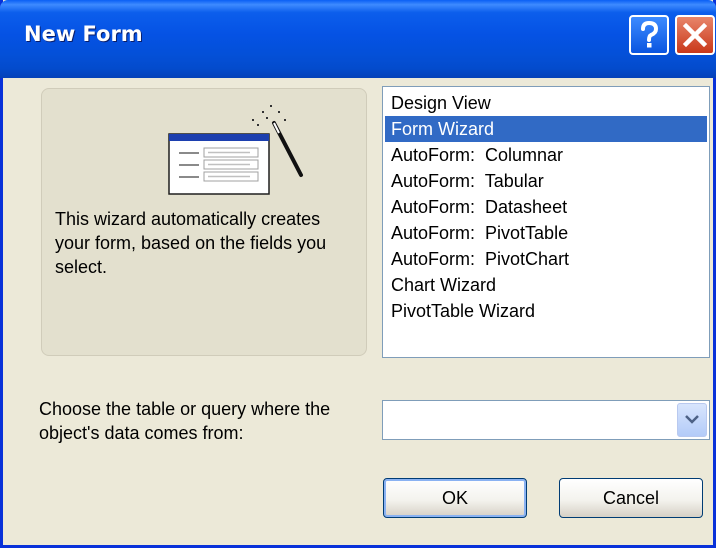 The image size is (716, 548). What do you see at coordinates (546, 259) in the screenshot?
I see `list-item: AutoForm: PivotChart` at bounding box center [546, 259].